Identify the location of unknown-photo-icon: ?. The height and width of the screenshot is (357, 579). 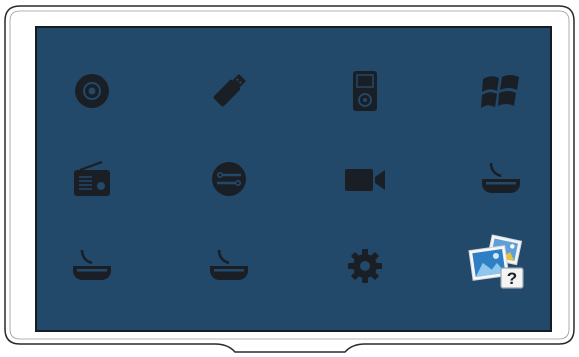
(496, 261).